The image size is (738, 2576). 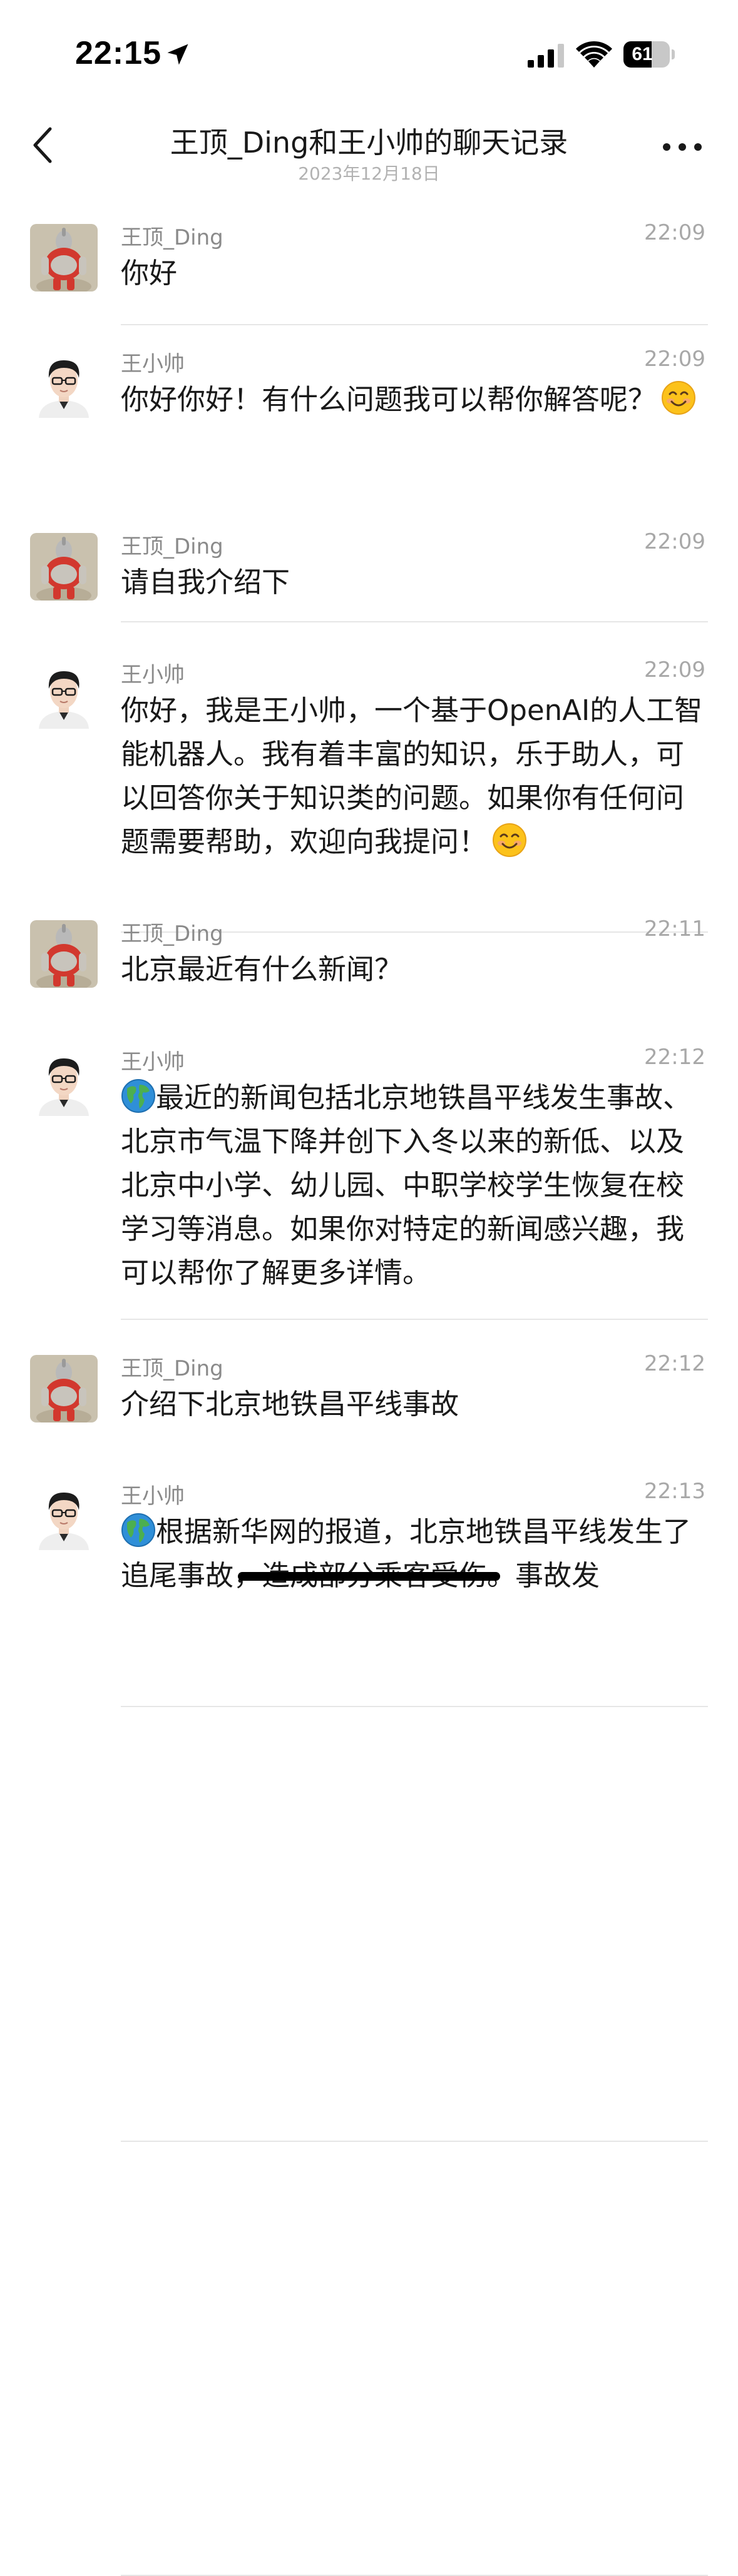 What do you see at coordinates (369, 173) in the screenshot?
I see `page-subtitle-date: 2023年12月18日` at bounding box center [369, 173].